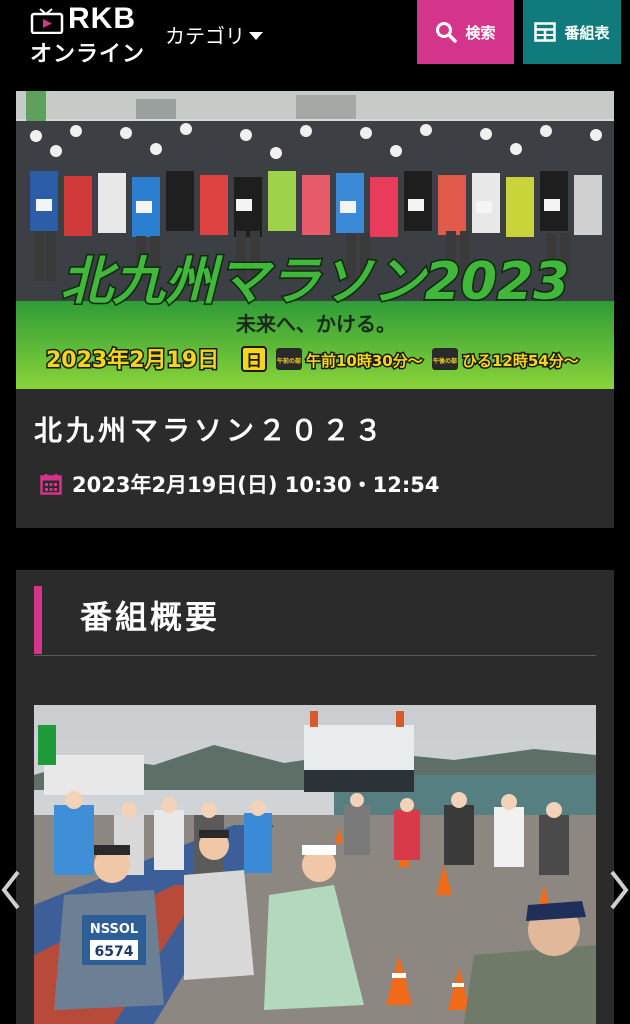 The height and width of the screenshot is (1024, 630). I want to click on tv-icon, so click(47, 21).